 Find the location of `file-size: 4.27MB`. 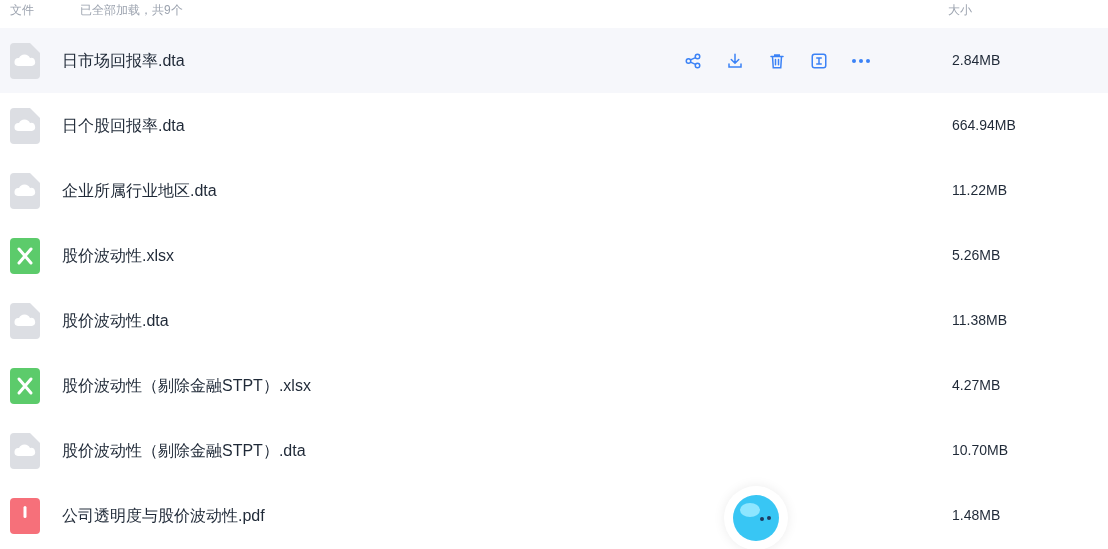

file-size: 4.27MB is located at coordinates (977, 385).